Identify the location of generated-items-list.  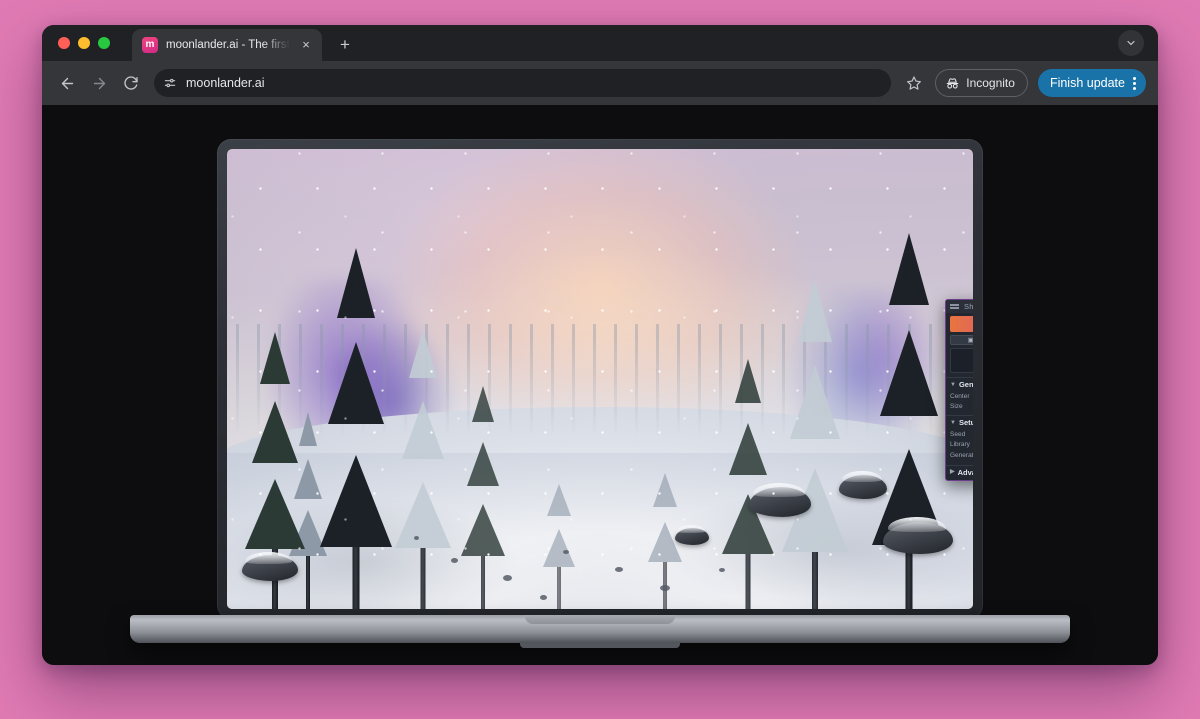
(961, 360).